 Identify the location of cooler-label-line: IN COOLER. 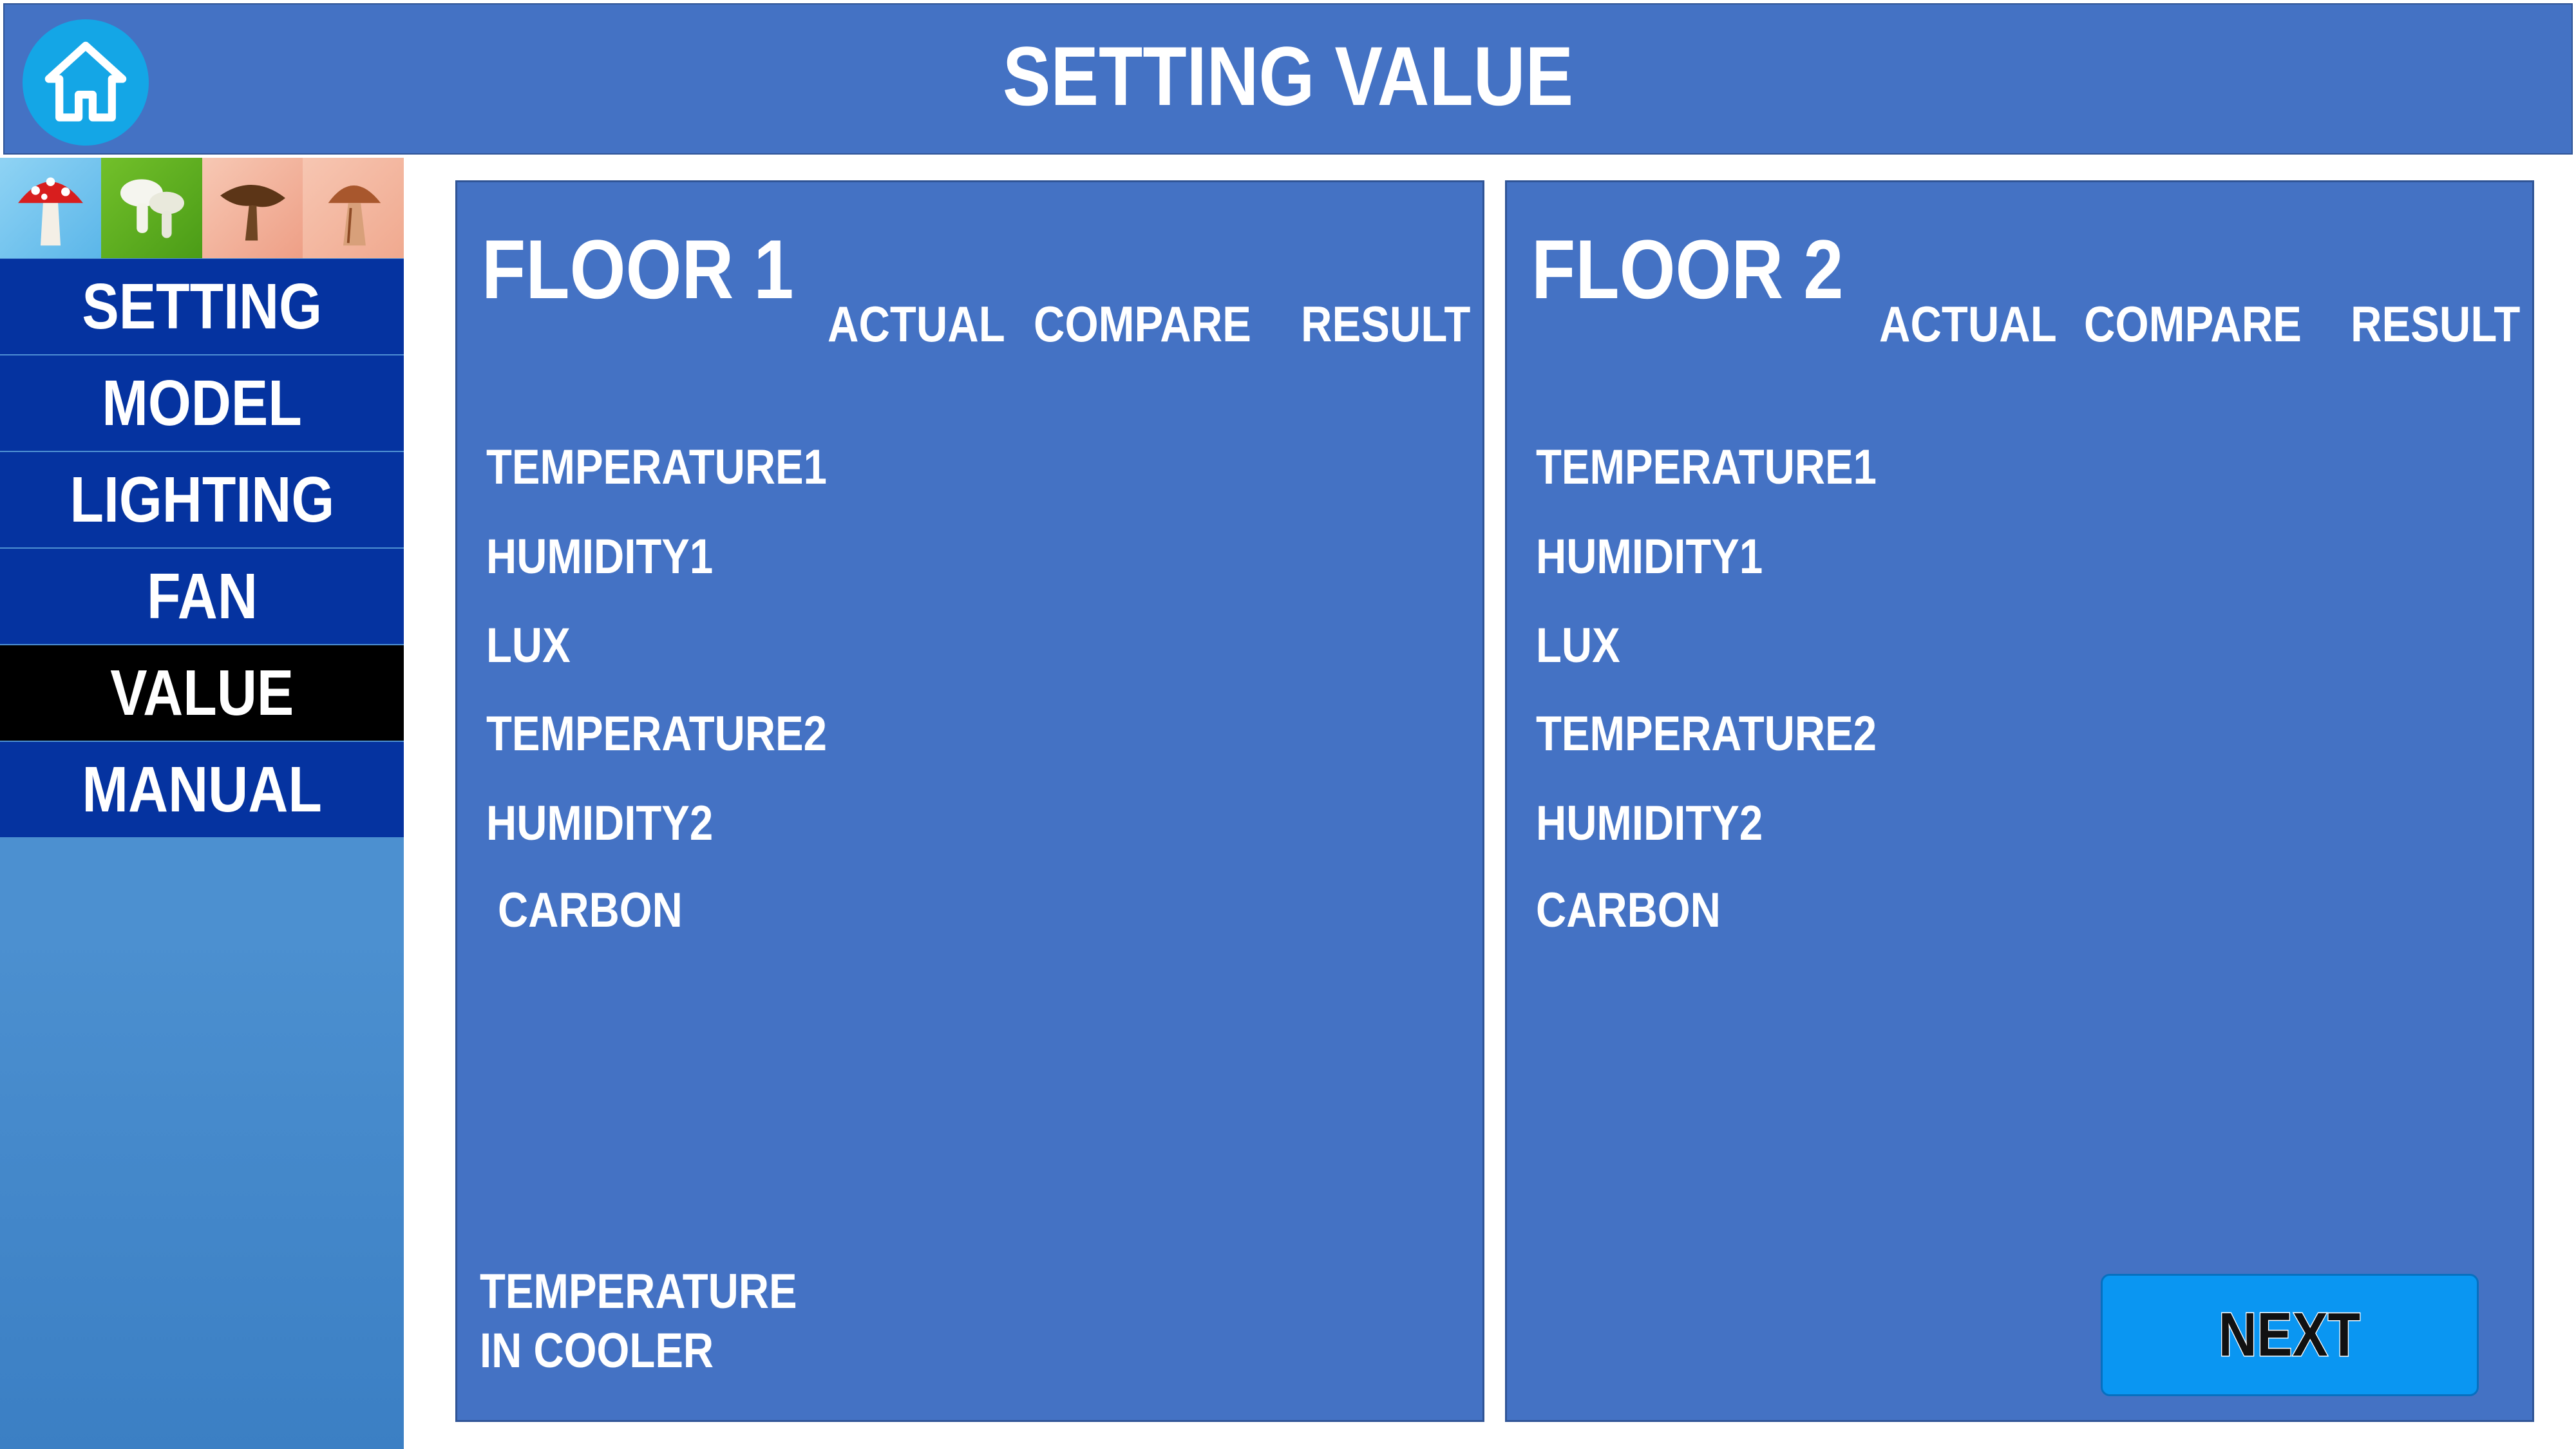
(597, 1351).